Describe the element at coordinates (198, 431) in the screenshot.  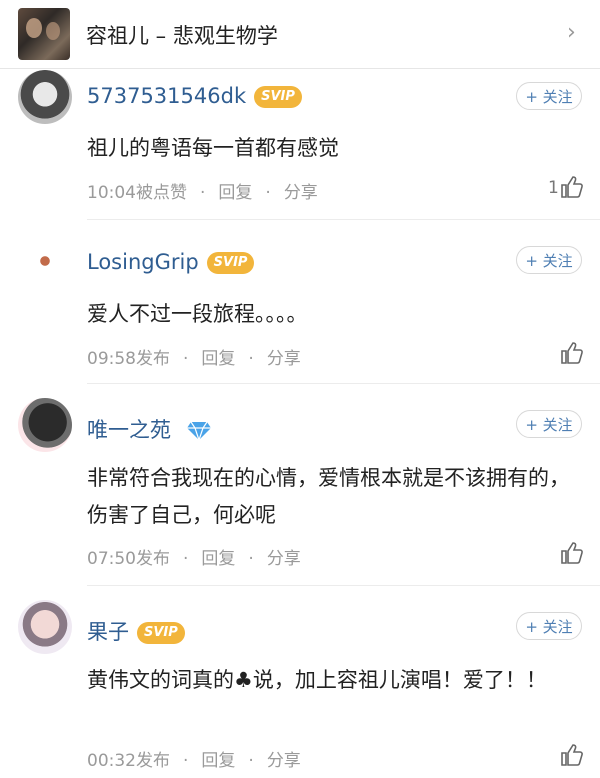
I see `diamond-badge-icon` at that location.